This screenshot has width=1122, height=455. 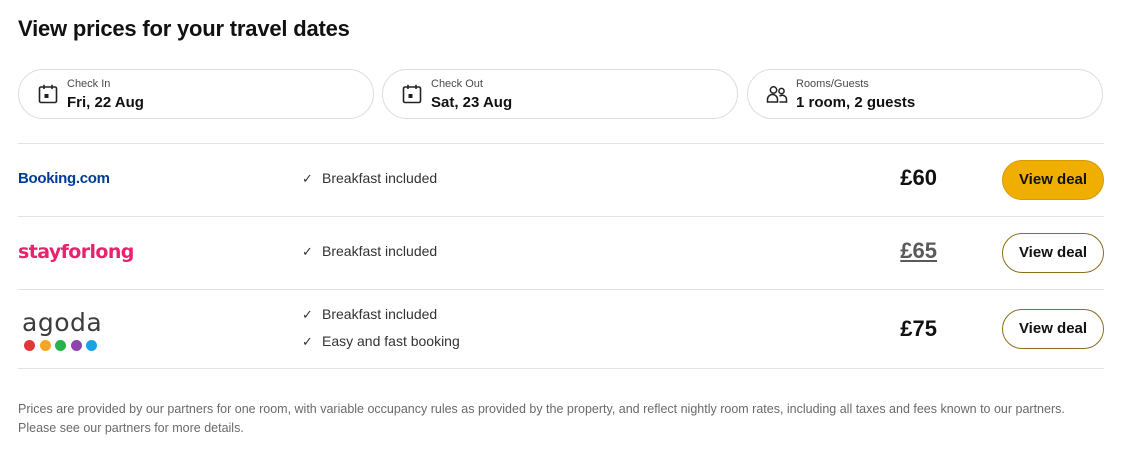 What do you see at coordinates (196, 94) in the screenshot?
I see `check-in-field: Check In Fri, 22 Aug` at bounding box center [196, 94].